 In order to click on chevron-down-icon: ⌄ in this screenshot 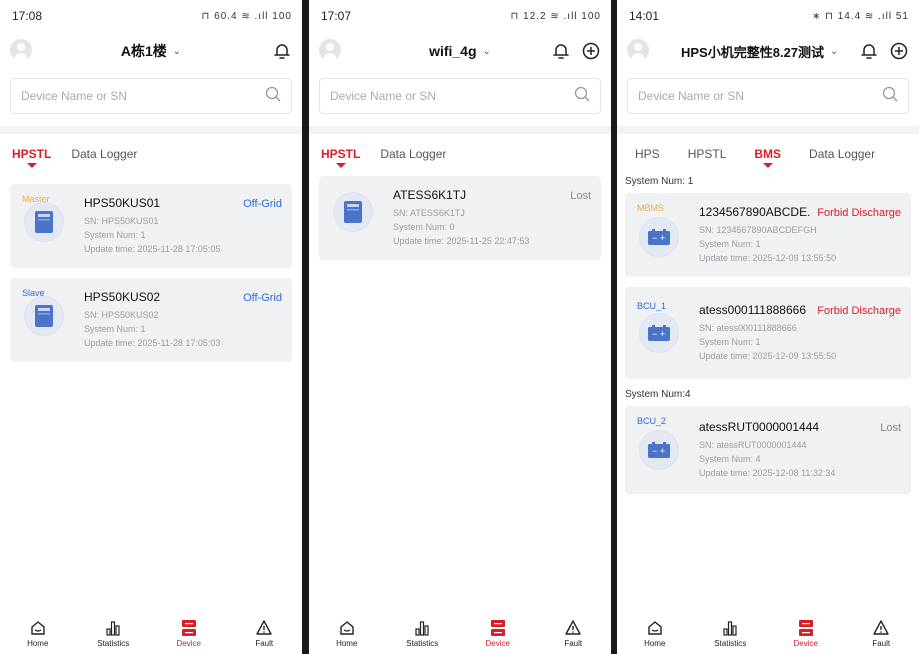, I will do `click(834, 51)`.